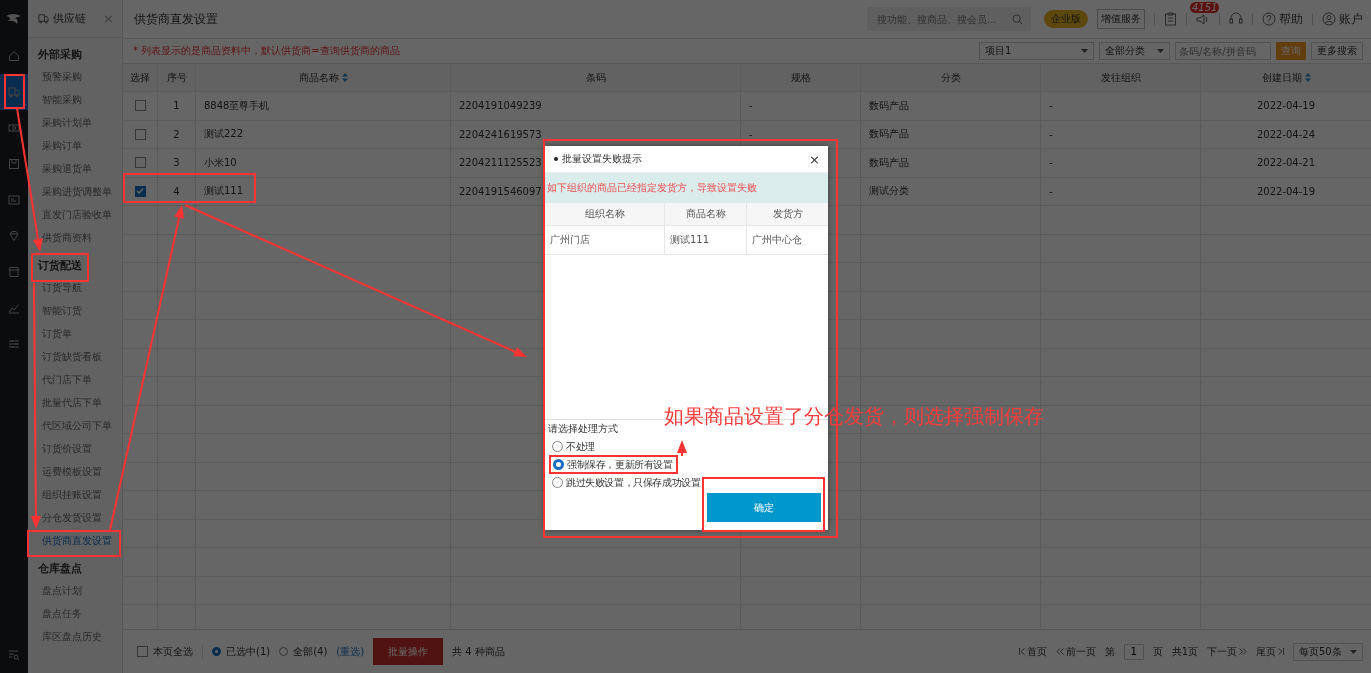 Image resolution: width=1371 pixels, height=673 pixels. What do you see at coordinates (176, 19) in the screenshot?
I see `page-title: 供货商直发设置` at bounding box center [176, 19].